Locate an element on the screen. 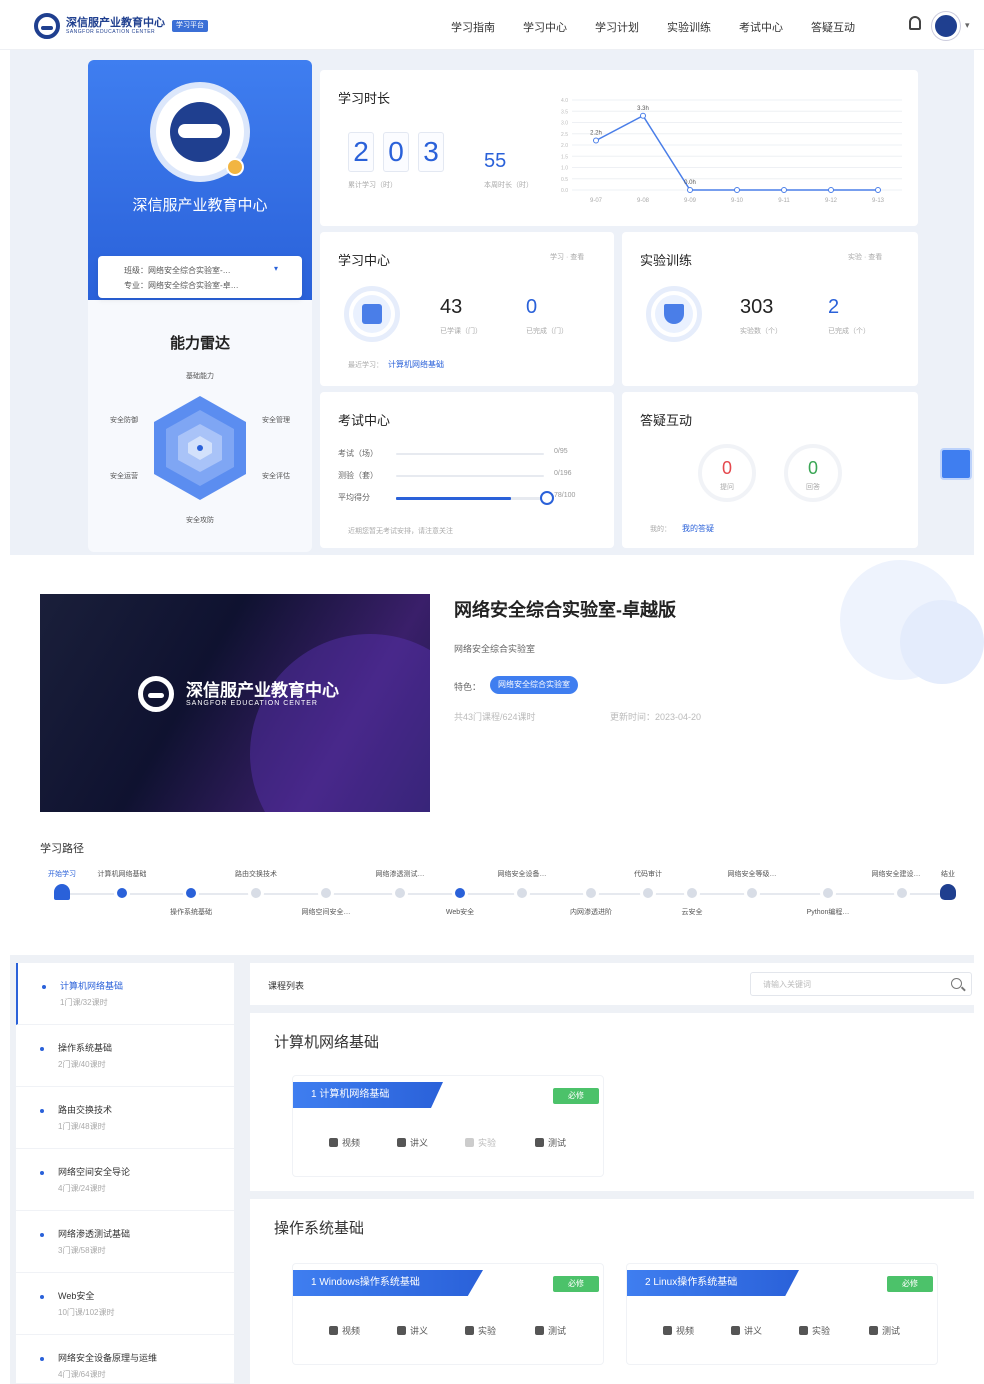 The height and width of the screenshot is (1384, 984). nav-study-center: 学习中心 is located at coordinates (545, 27).